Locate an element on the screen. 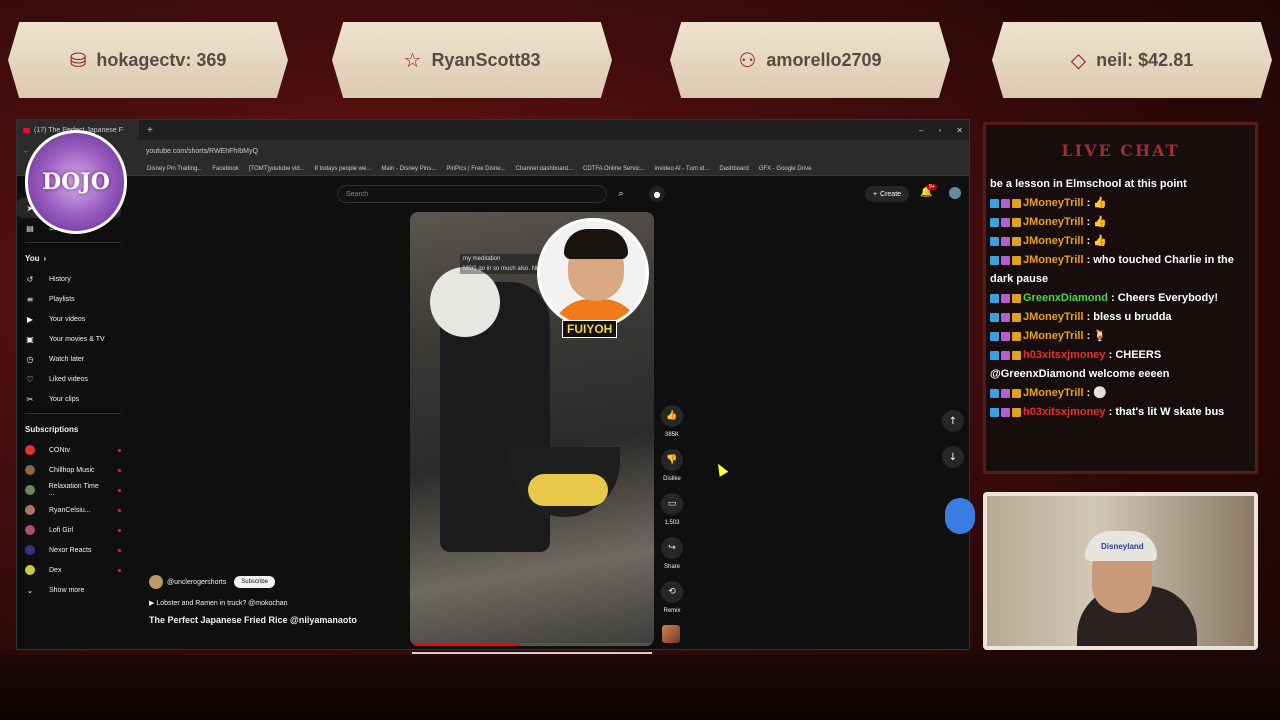 The width and height of the screenshot is (1280, 720). subscribe-button: Subscribe is located at coordinates (254, 582).